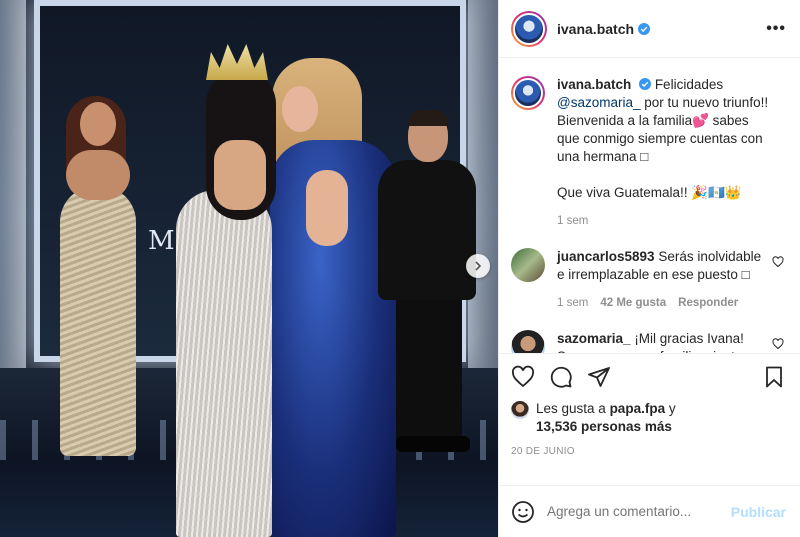 The image size is (800, 537). Describe the element at coordinates (690, 84) in the screenshot. I see `caption-text-start: Felicidades` at that location.